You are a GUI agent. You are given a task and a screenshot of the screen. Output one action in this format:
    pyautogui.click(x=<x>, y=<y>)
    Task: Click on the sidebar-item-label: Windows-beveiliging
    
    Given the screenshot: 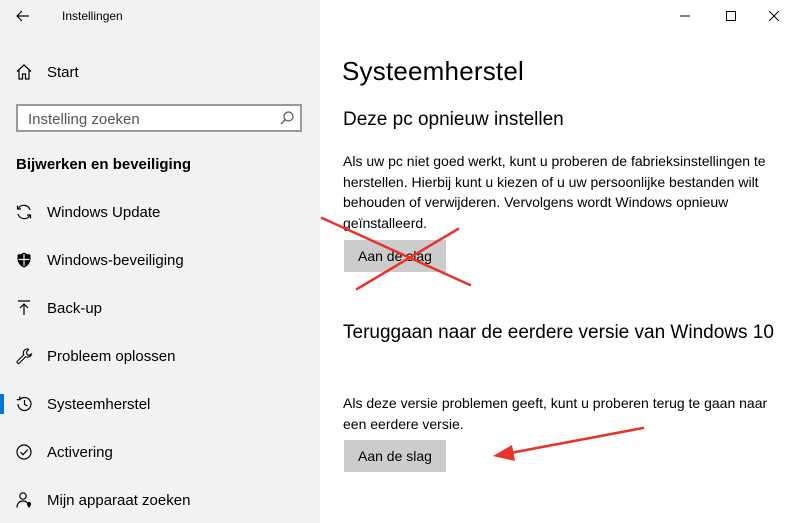 What is the action you would take?
    pyautogui.click(x=115, y=260)
    